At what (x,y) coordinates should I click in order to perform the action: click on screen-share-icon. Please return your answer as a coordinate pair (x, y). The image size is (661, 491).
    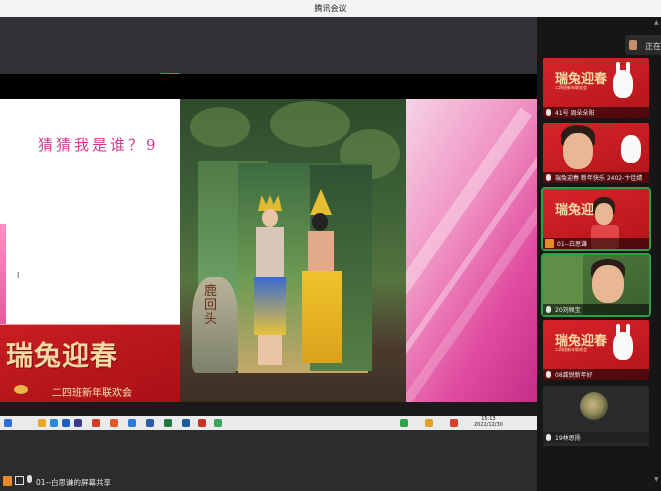
    Looking at the image, I should click on (19, 480).